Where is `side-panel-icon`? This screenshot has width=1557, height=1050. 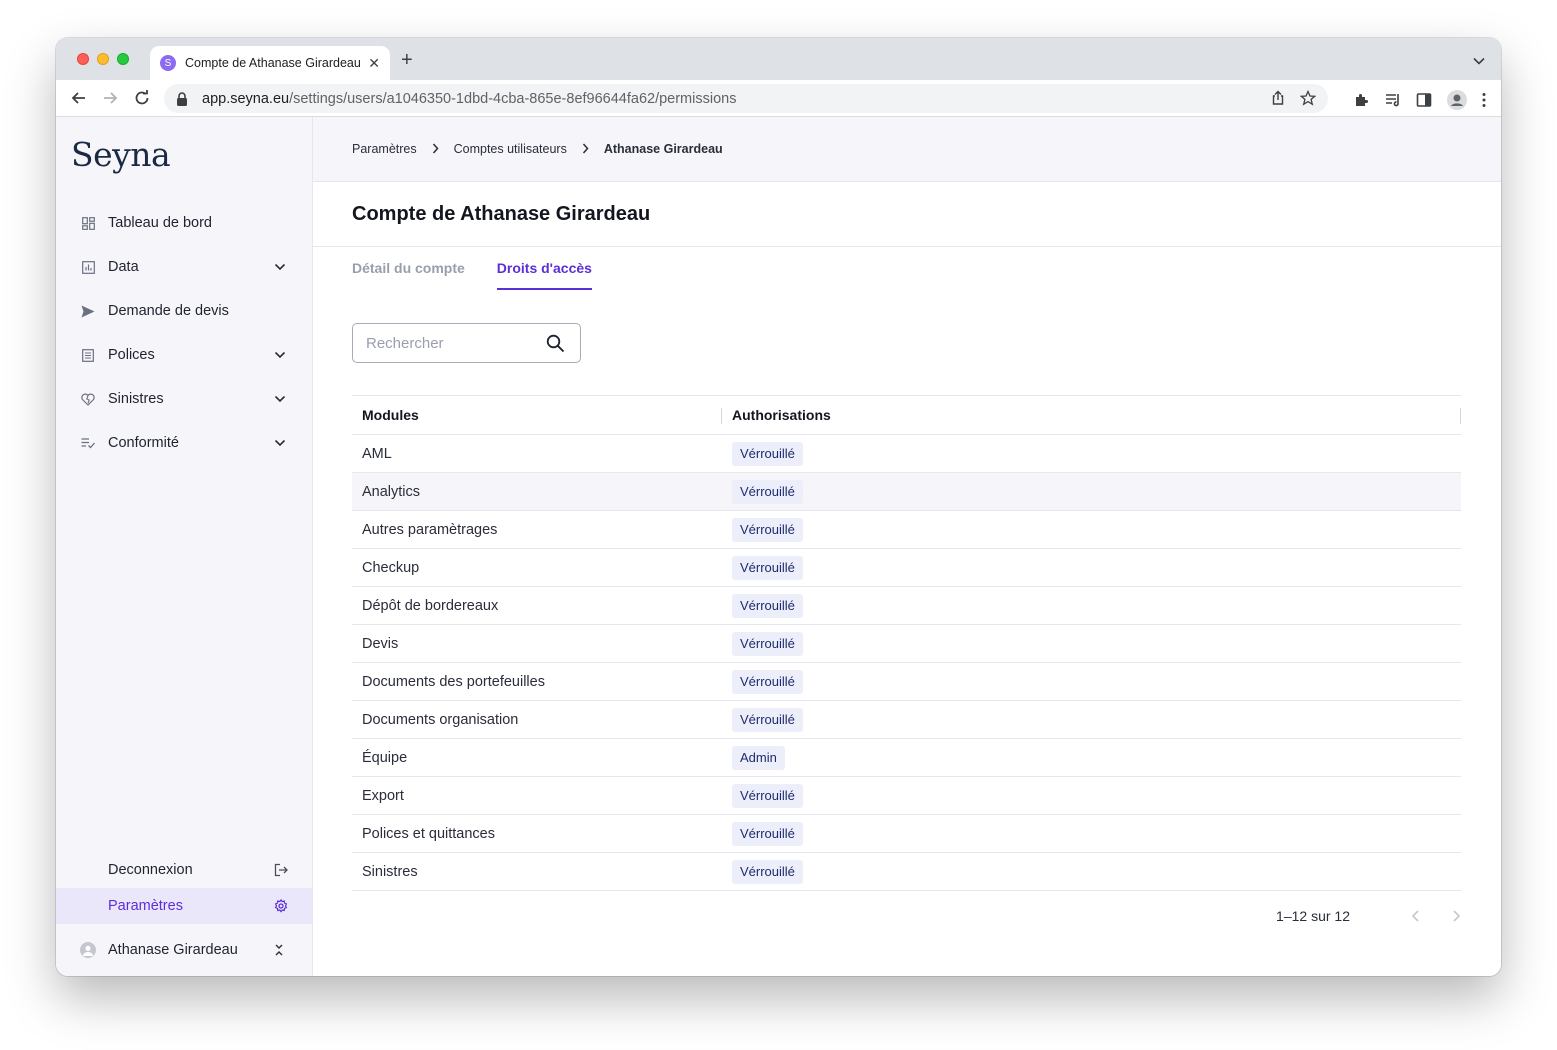
side-panel-icon is located at coordinates (1424, 100).